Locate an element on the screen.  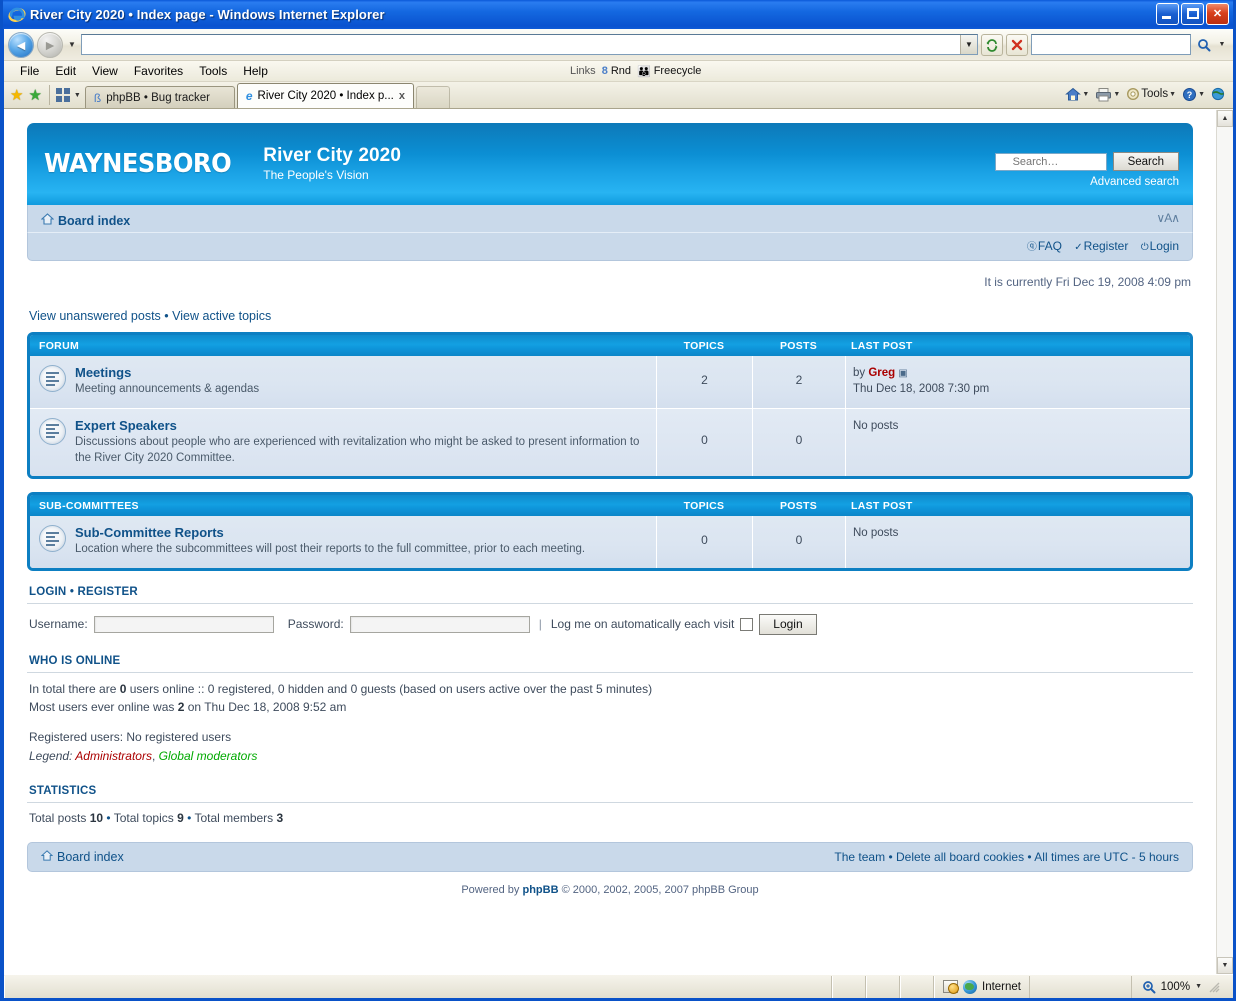
nav-link-register: ✓Register is located at coordinates (1101, 246).